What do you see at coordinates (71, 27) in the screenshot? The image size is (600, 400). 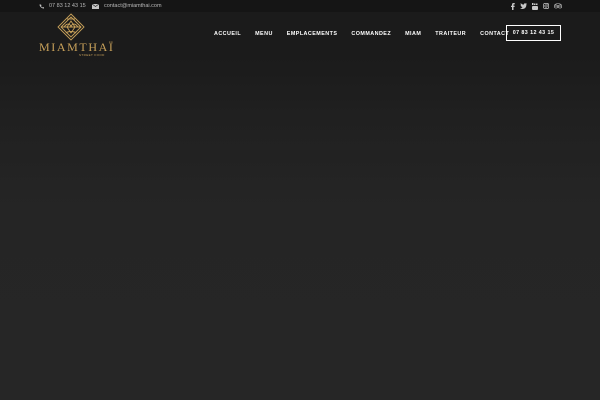 I see `ornament-icon` at bounding box center [71, 27].